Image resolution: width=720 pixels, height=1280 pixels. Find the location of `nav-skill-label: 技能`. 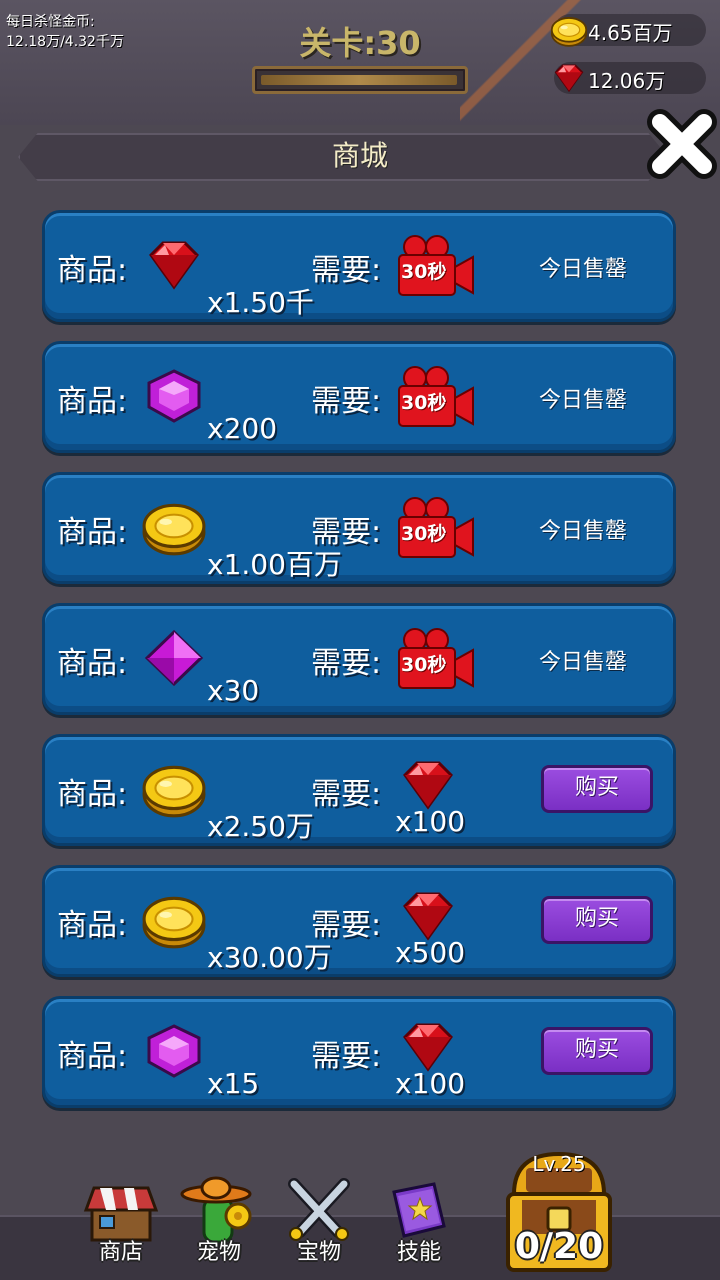

nav-skill-label: 技能 is located at coordinates (418, 1252).